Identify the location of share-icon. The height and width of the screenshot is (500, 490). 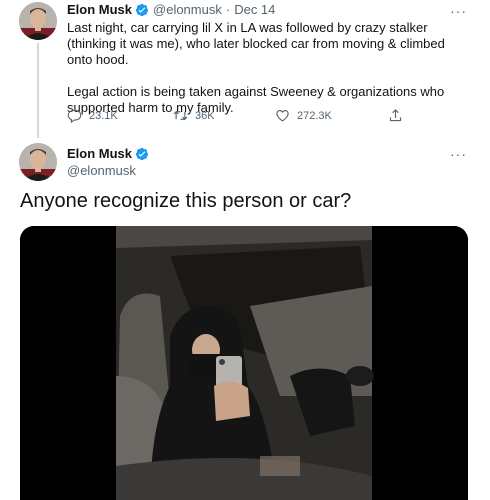
(395, 115).